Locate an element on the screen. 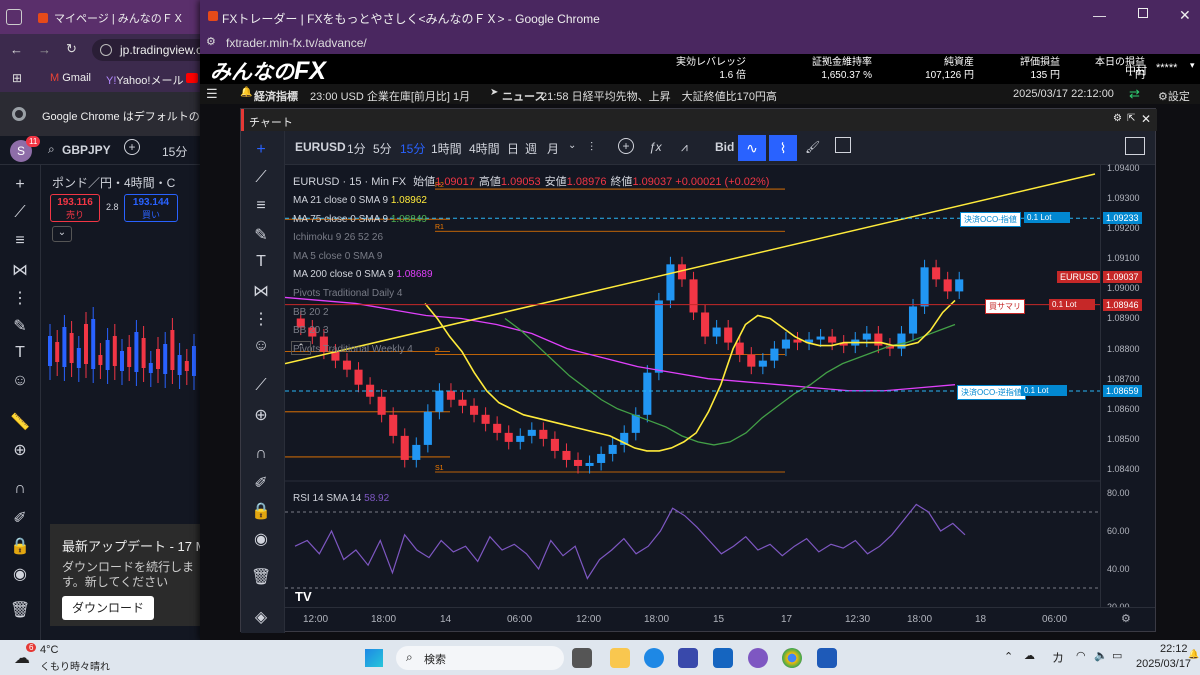 This screenshot has height=675, width=1200. popout-icon: ⇱ is located at coordinates (1131, 118).